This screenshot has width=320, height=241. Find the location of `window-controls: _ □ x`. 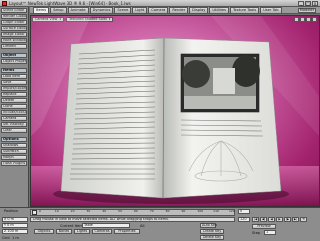

window-controls: _ □ x is located at coordinates (308, 3).